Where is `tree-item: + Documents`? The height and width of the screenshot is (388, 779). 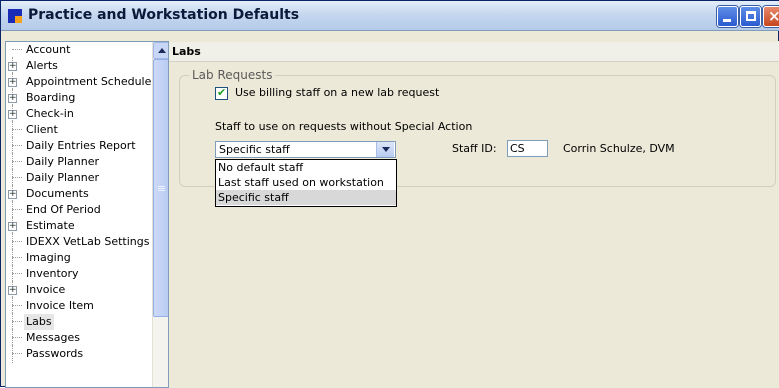
tree-item: + Documents is located at coordinates (79, 194).